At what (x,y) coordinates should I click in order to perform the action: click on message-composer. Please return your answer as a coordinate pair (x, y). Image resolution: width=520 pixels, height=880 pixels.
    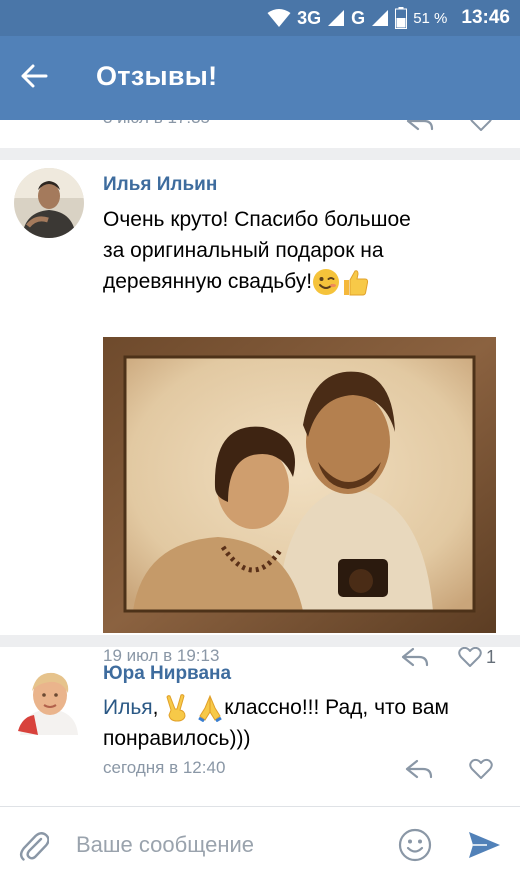
    Looking at the image, I should click on (260, 843).